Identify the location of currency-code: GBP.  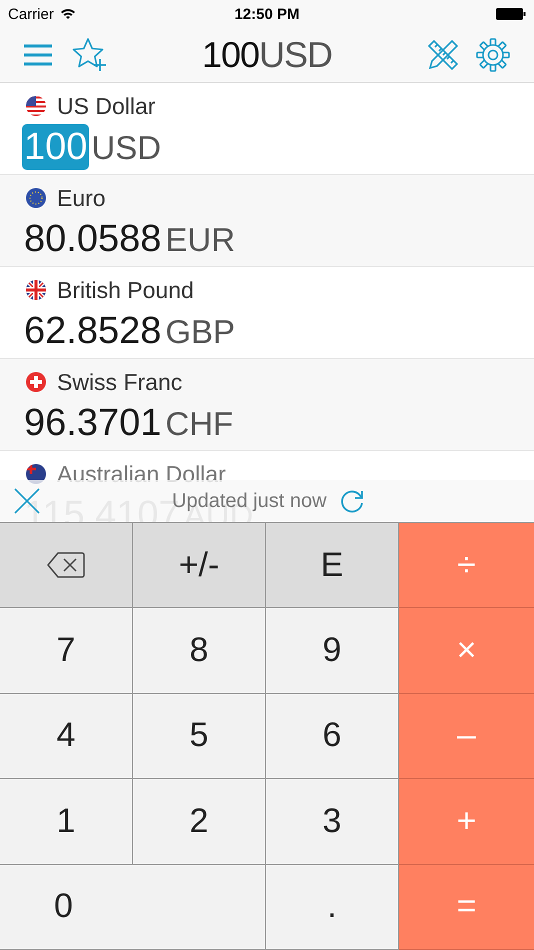
(200, 332).